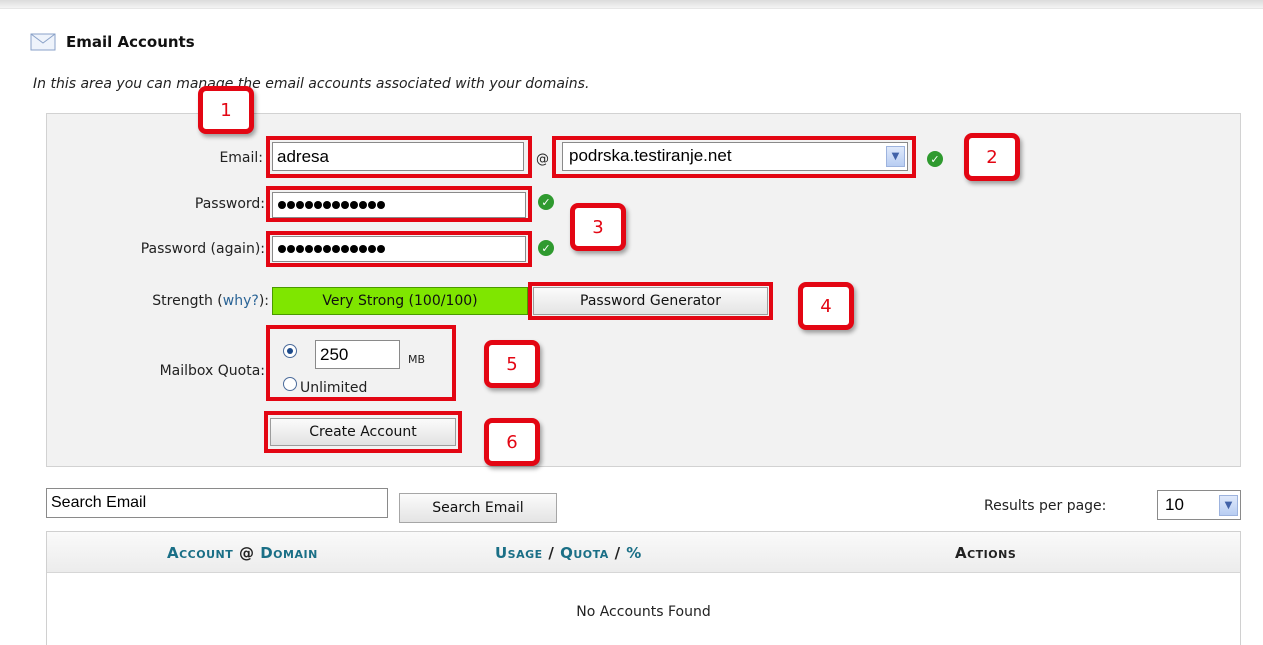 The height and width of the screenshot is (645, 1263). Describe the element at coordinates (400, 301) in the screenshot. I see `strength-meter: Very Strong (100/100)` at that location.